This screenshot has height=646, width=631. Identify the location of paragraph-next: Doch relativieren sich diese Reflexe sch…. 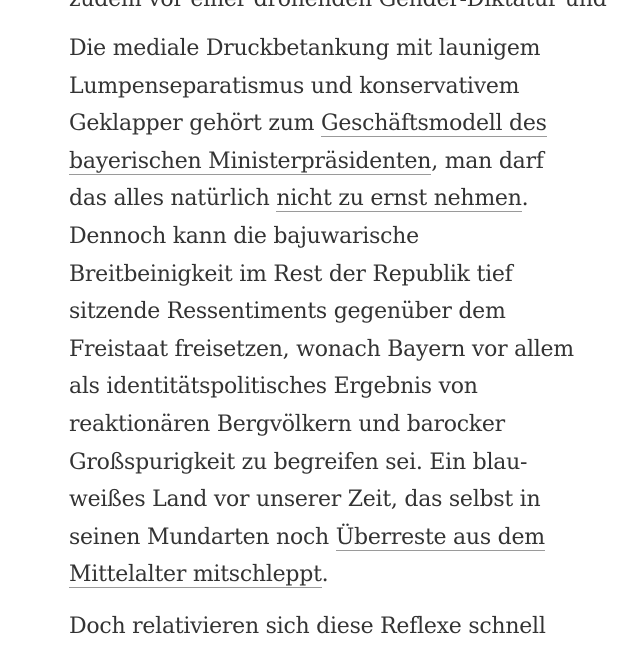
(307, 627).